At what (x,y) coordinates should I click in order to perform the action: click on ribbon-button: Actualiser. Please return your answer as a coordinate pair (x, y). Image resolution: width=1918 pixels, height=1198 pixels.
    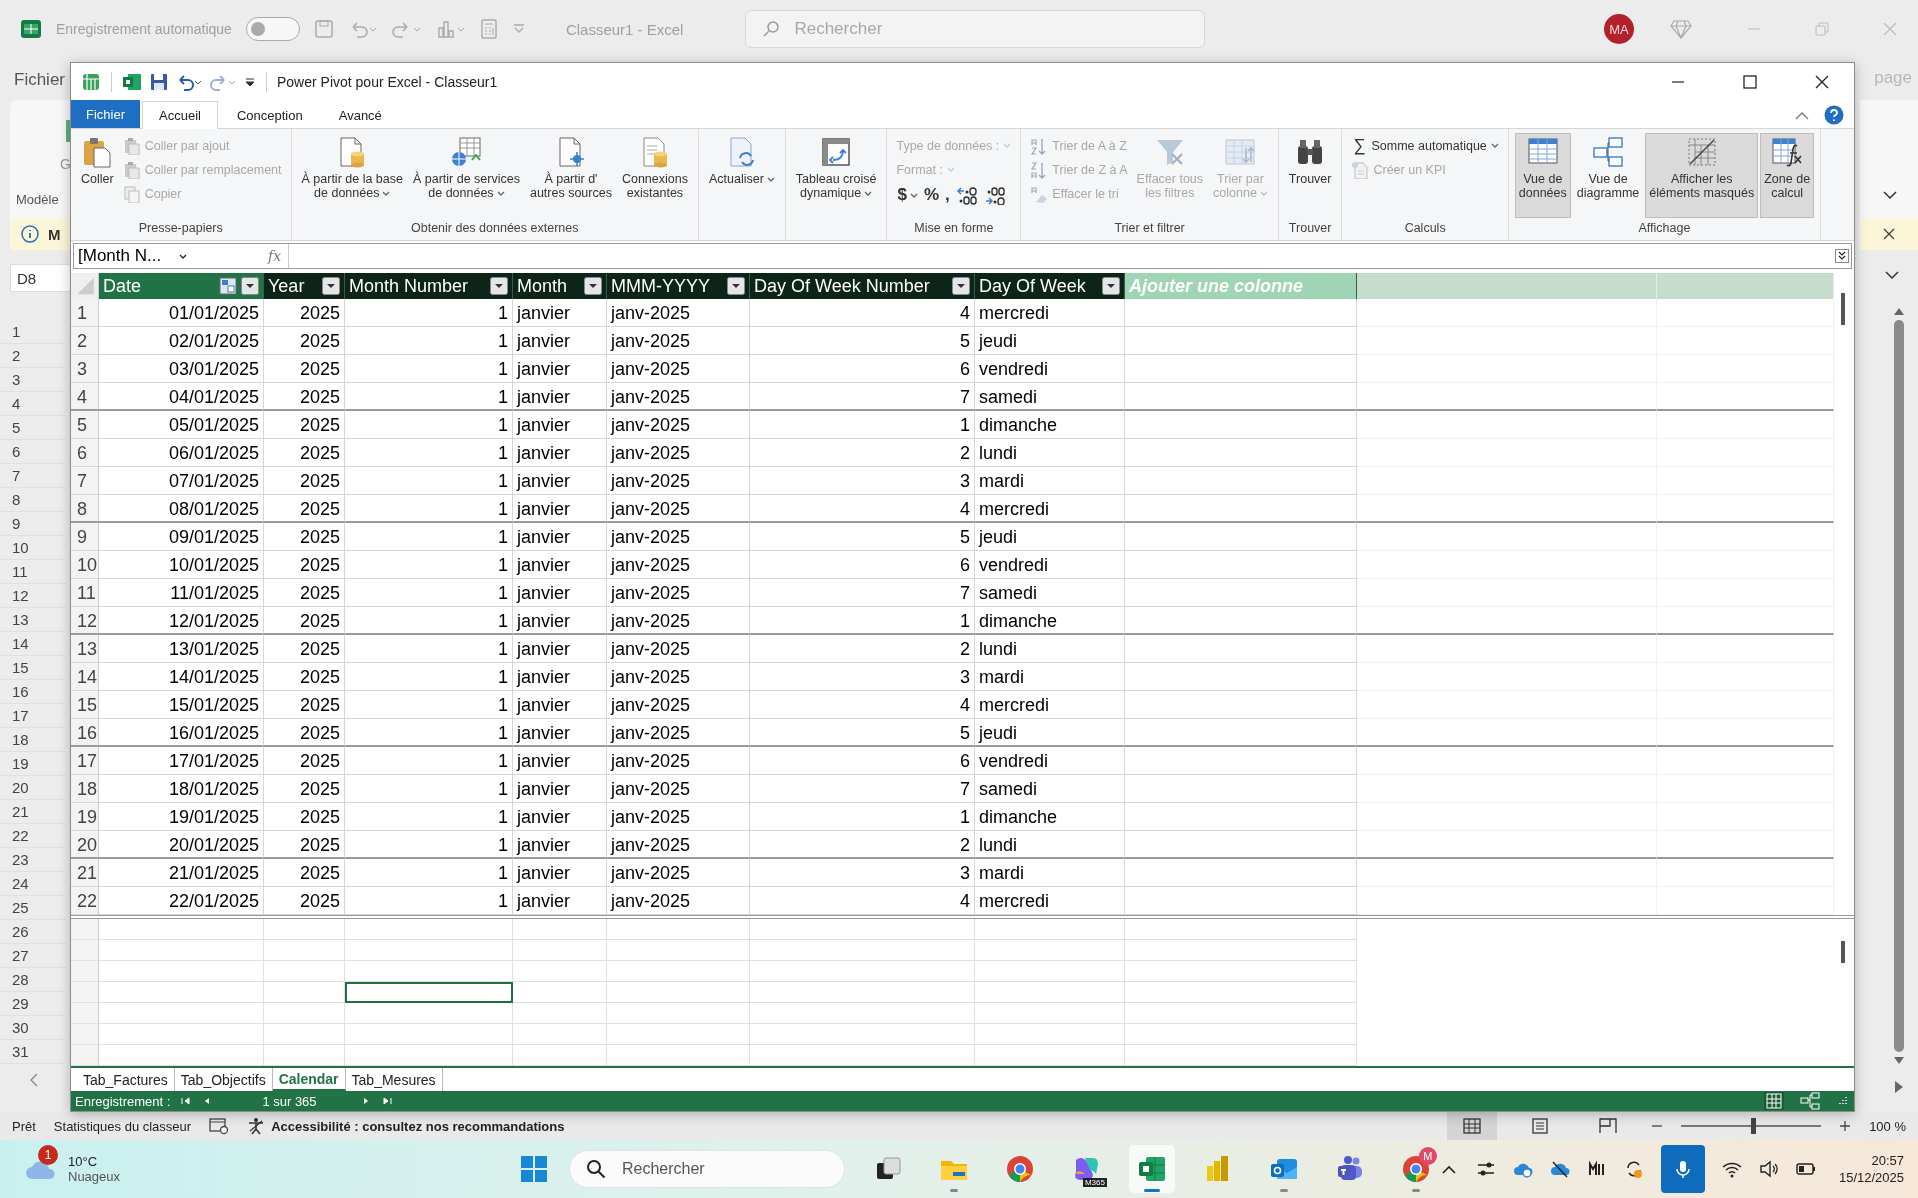
    Looking at the image, I should click on (741, 175).